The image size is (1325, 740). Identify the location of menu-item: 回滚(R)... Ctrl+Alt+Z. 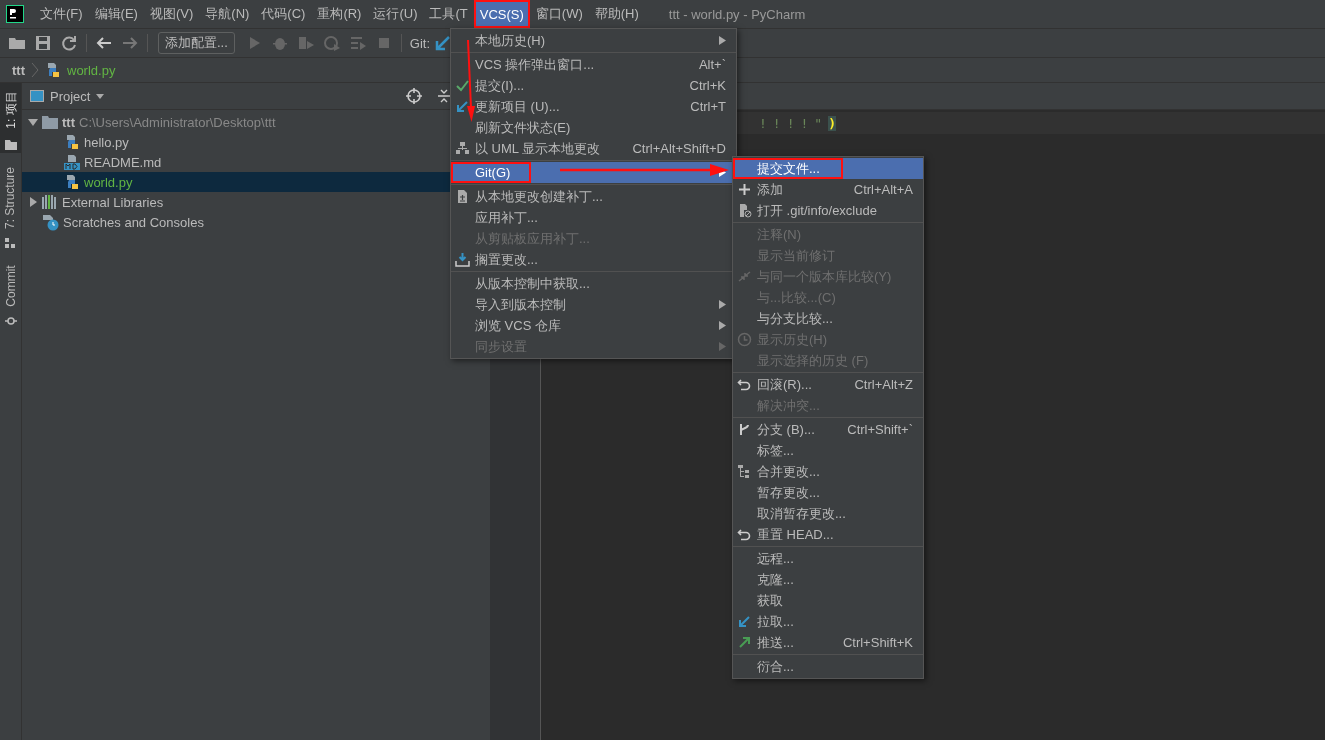
(828, 384).